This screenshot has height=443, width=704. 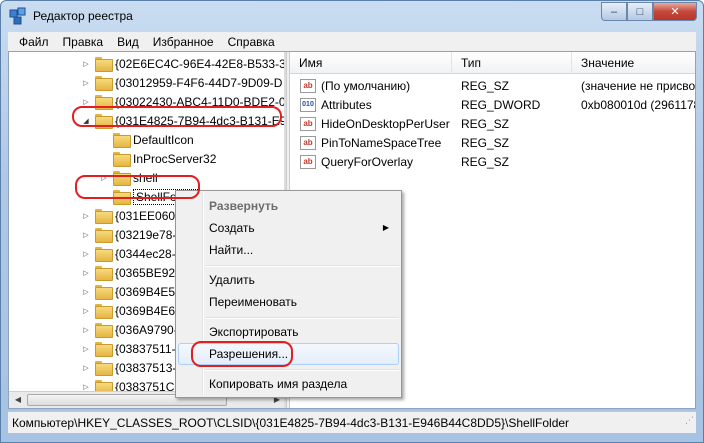 What do you see at coordinates (133, 215) in the screenshot?
I see `tree-item: ▷ {031EE060-6` at bounding box center [133, 215].